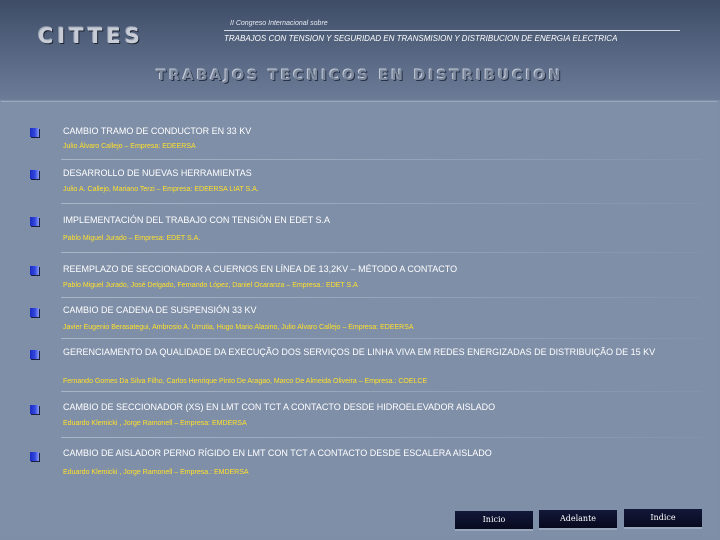 This screenshot has height=540, width=720. What do you see at coordinates (279, 23) in the screenshot?
I see `congress-line: II Congreso Internacional sobre` at bounding box center [279, 23].